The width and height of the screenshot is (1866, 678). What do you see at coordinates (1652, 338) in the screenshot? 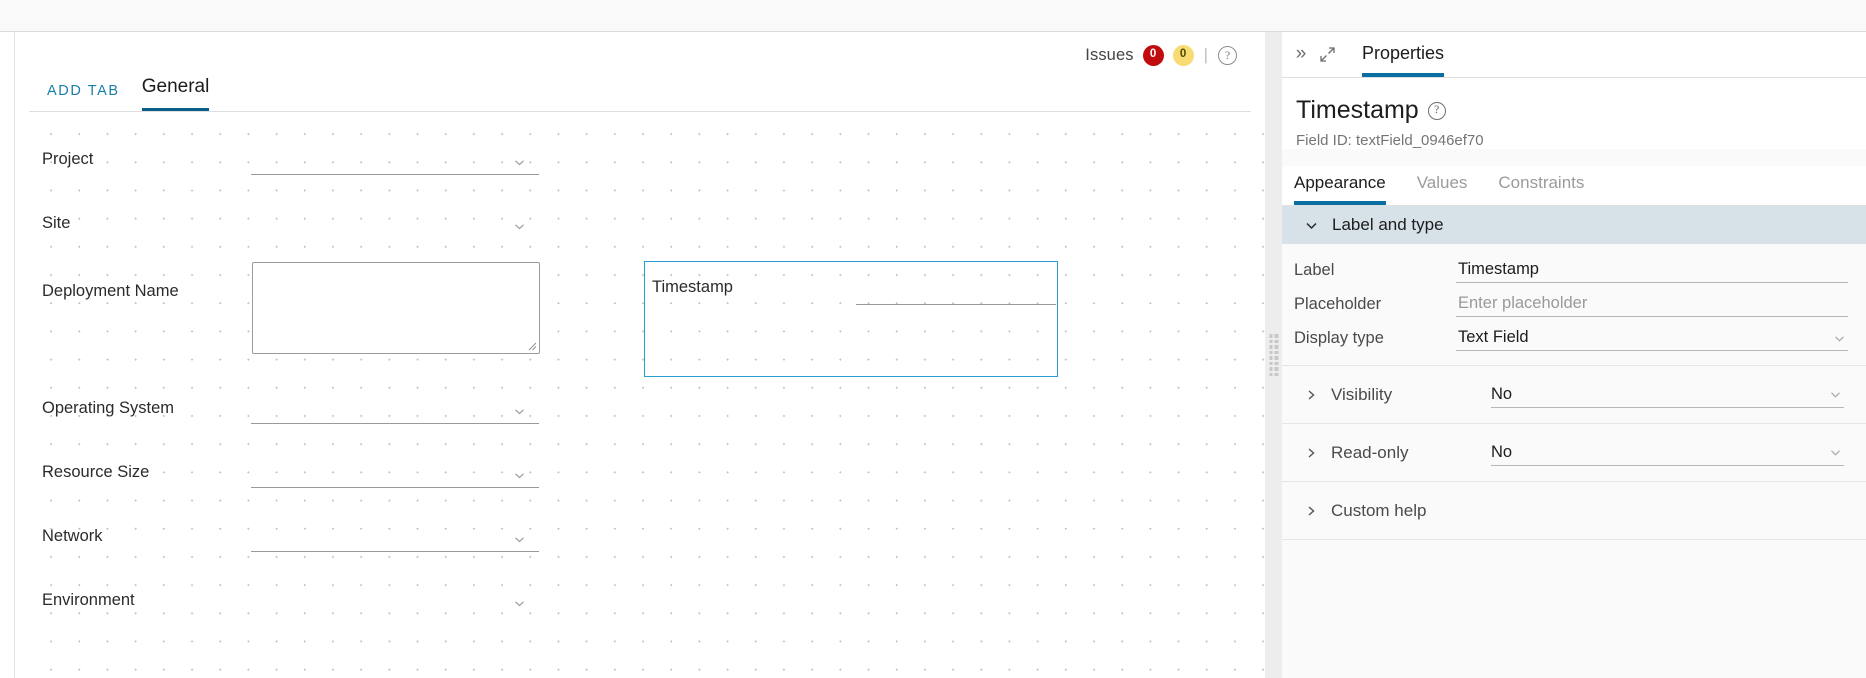
I see `display-type-select: Text Field` at bounding box center [1652, 338].